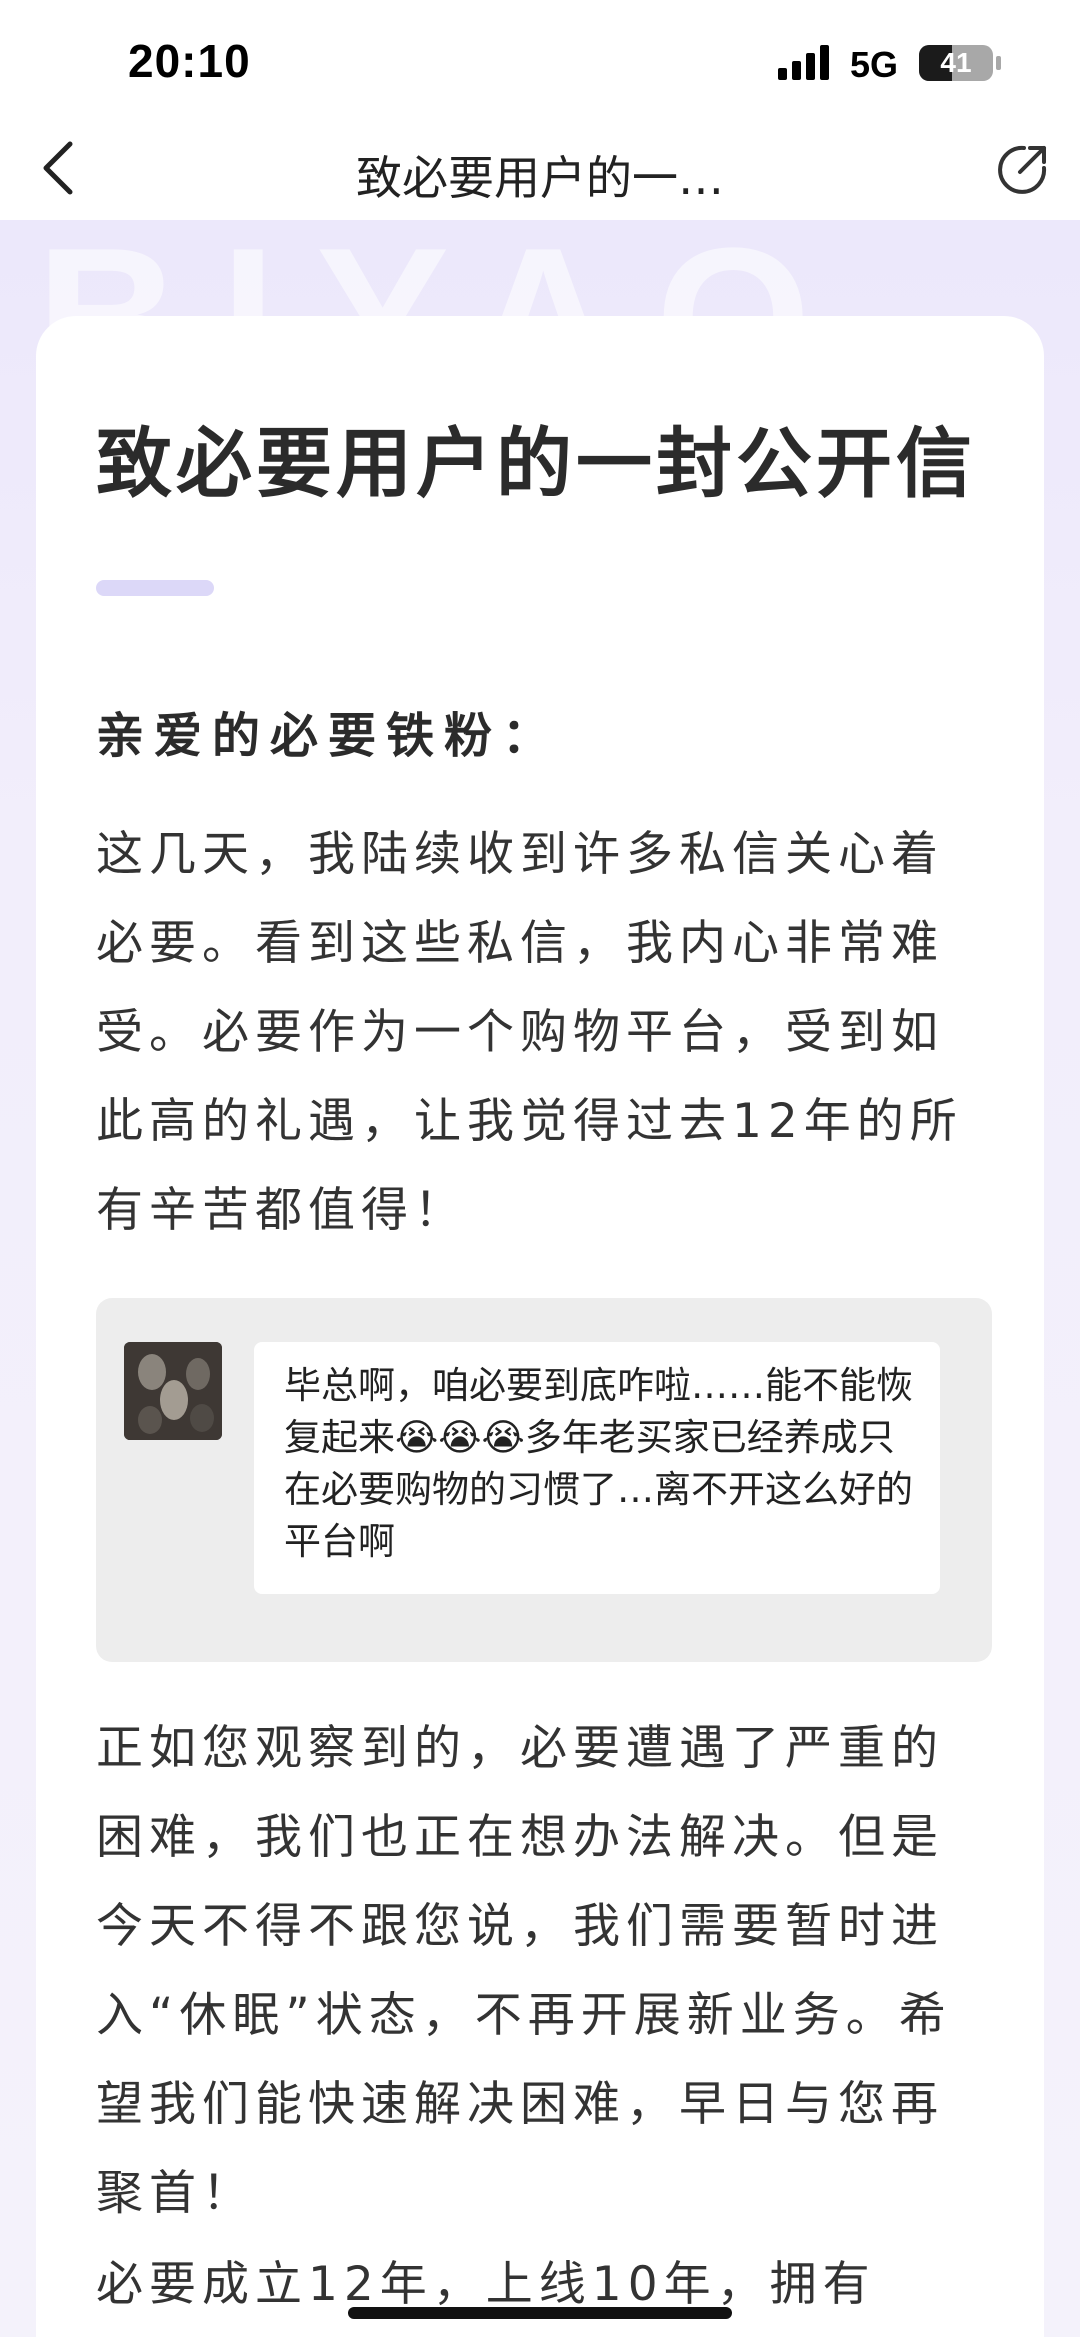 This screenshot has height=2337, width=1080. Describe the element at coordinates (874, 64) in the screenshot. I see `network-label: 5G` at that location.